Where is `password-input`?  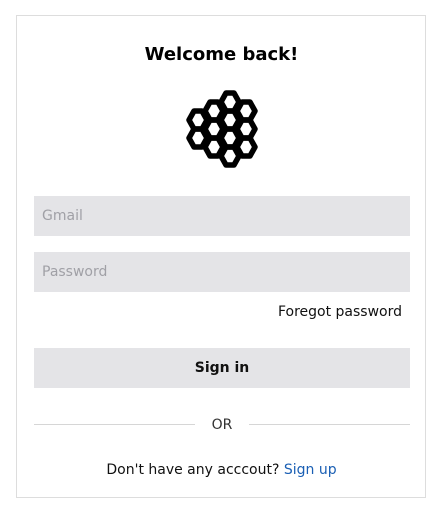 password-input is located at coordinates (222, 272).